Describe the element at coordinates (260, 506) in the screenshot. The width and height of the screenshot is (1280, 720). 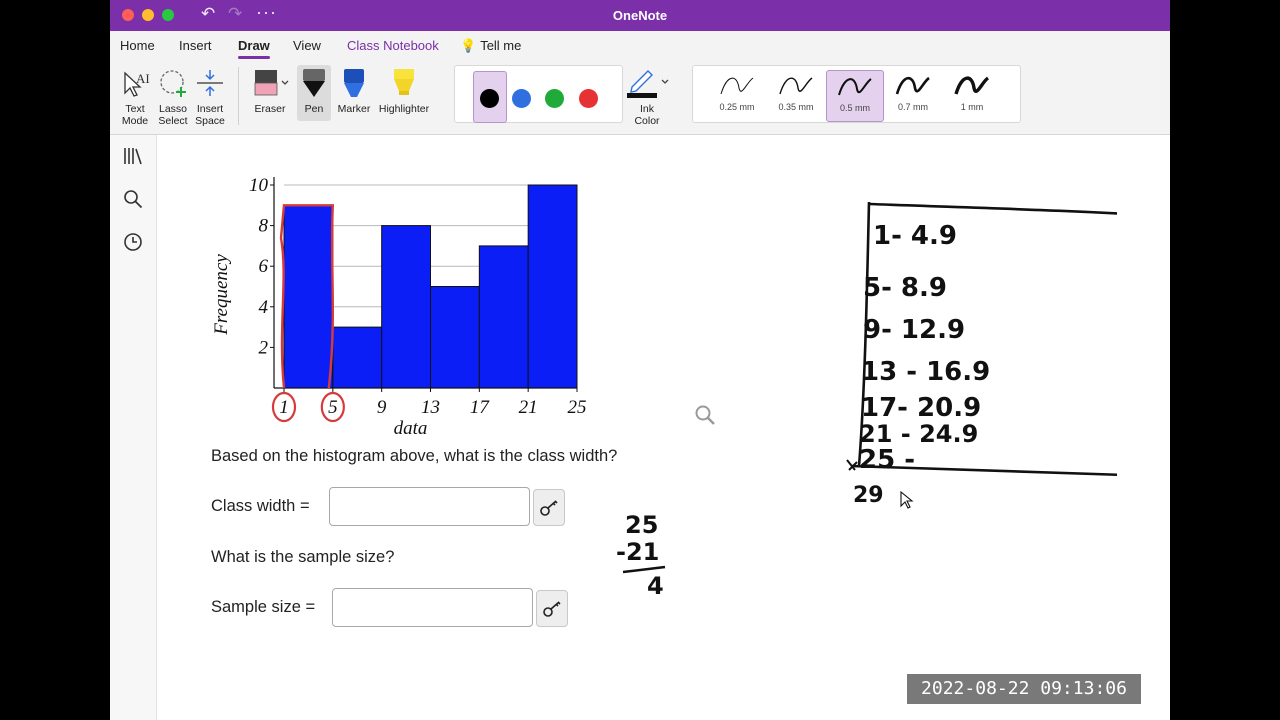
I see `class-width-label: Class width =` at that location.